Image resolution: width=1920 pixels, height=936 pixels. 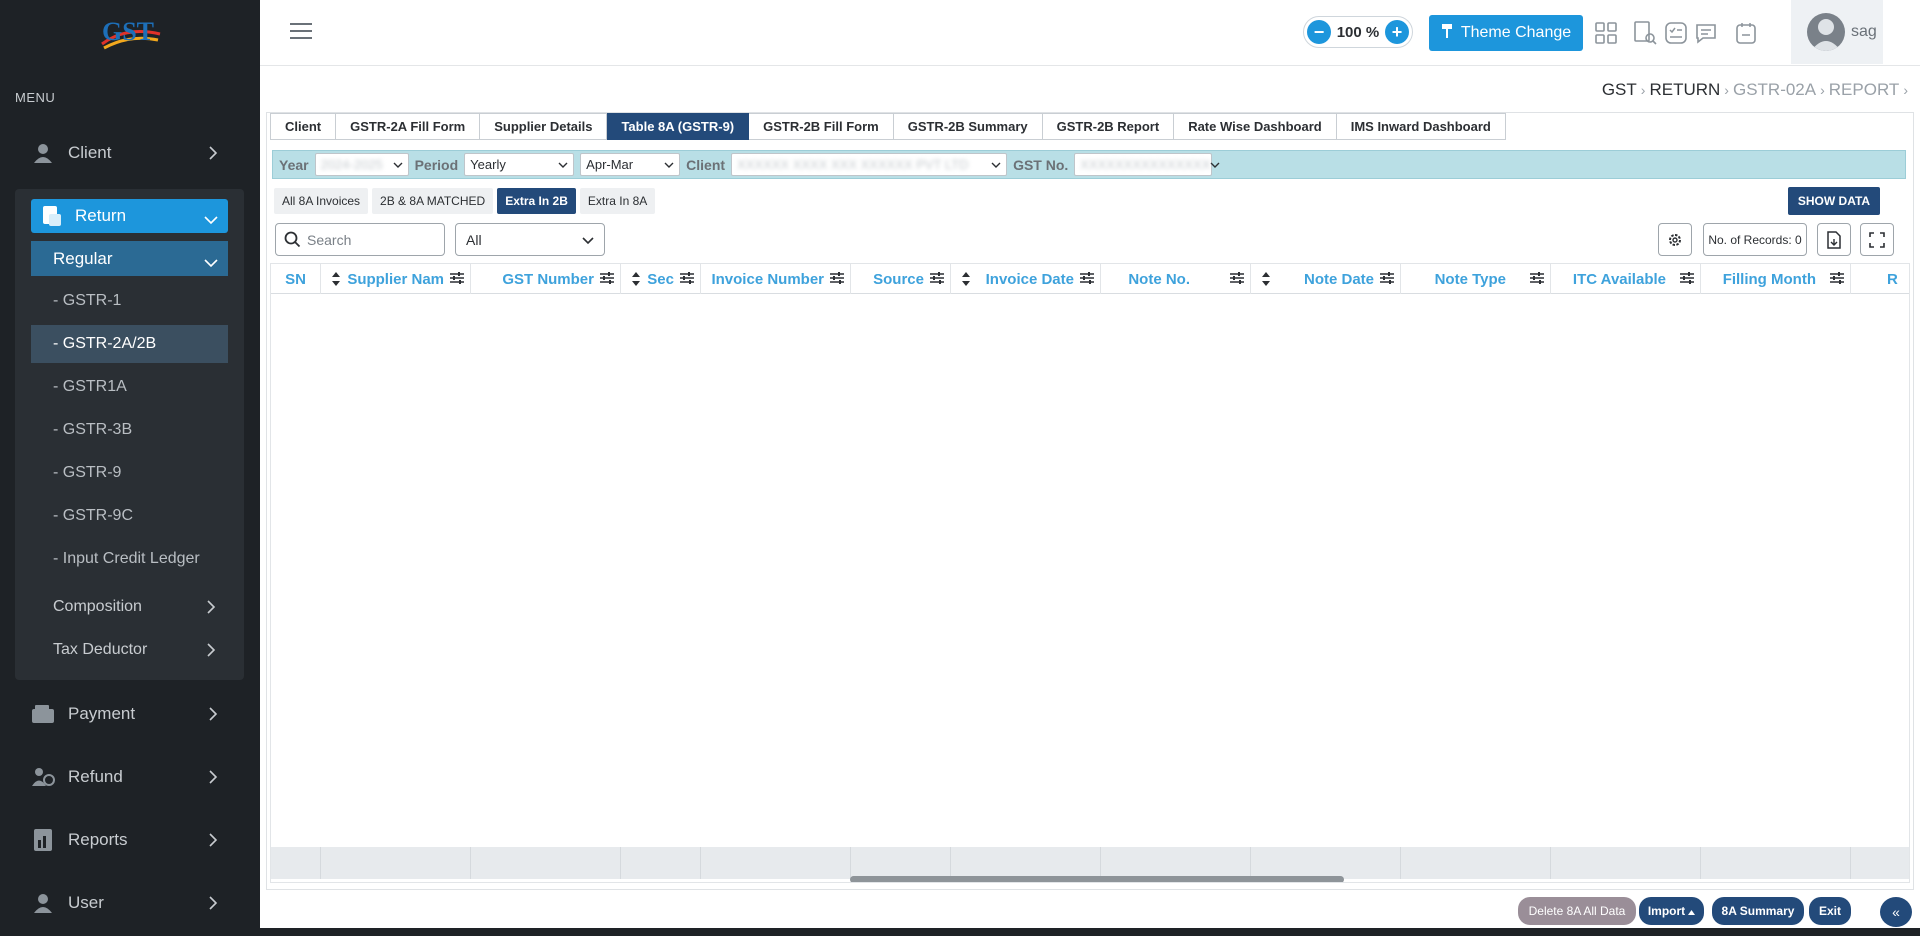 I want to click on svg-text: GST, so click(x=128, y=31).